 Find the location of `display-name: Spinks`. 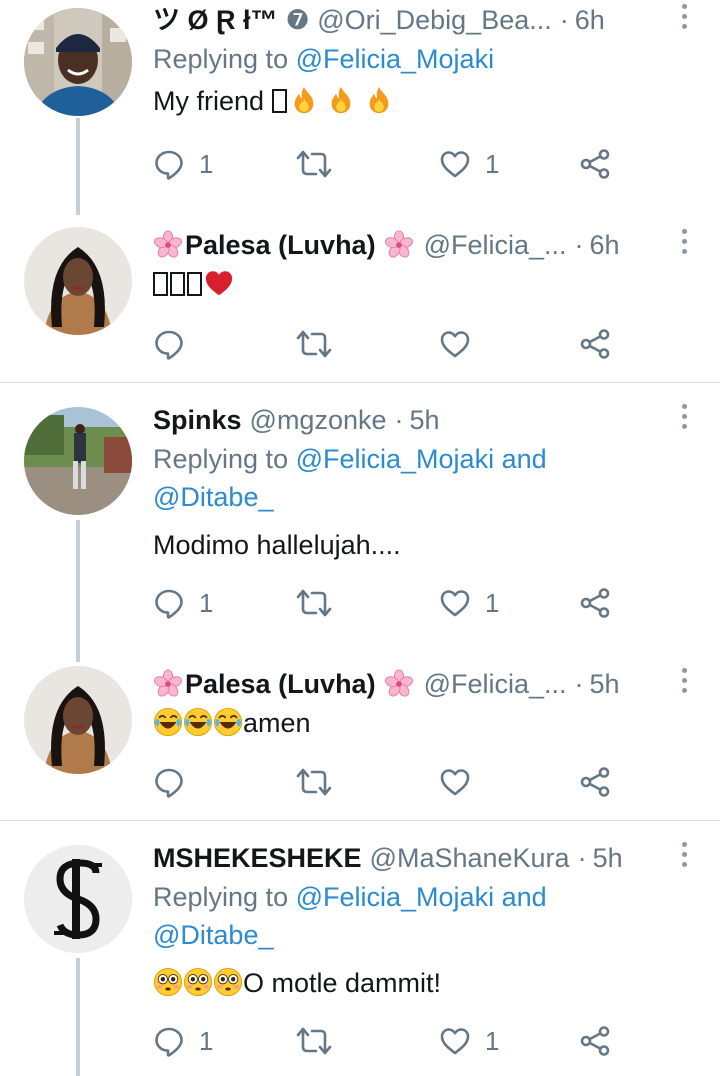

display-name: Spinks is located at coordinates (197, 420).